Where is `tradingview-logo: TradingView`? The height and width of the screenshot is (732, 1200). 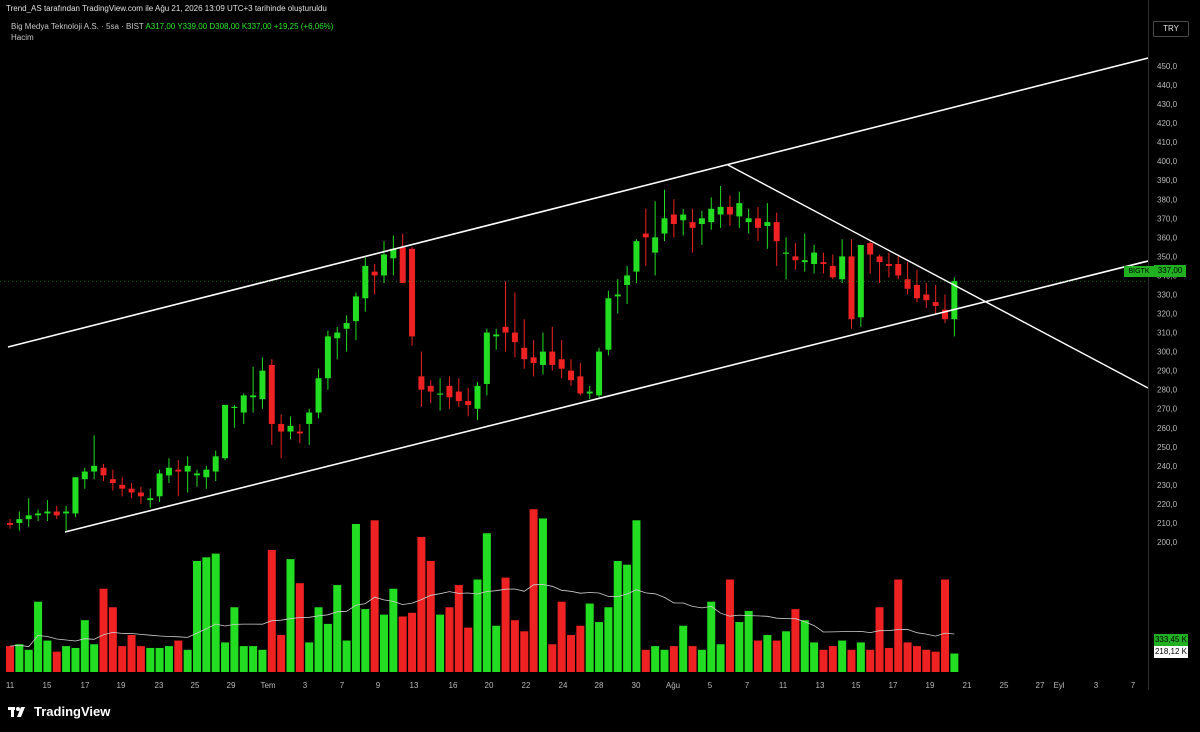
tradingview-logo: TradingView is located at coordinates (59, 711).